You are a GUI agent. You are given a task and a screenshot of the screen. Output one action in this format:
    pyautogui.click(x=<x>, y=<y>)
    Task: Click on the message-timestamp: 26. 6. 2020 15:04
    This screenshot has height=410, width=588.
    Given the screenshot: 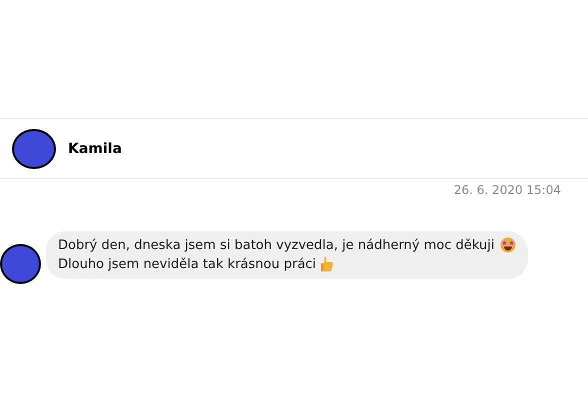 What is the action you would take?
    pyautogui.click(x=507, y=190)
    